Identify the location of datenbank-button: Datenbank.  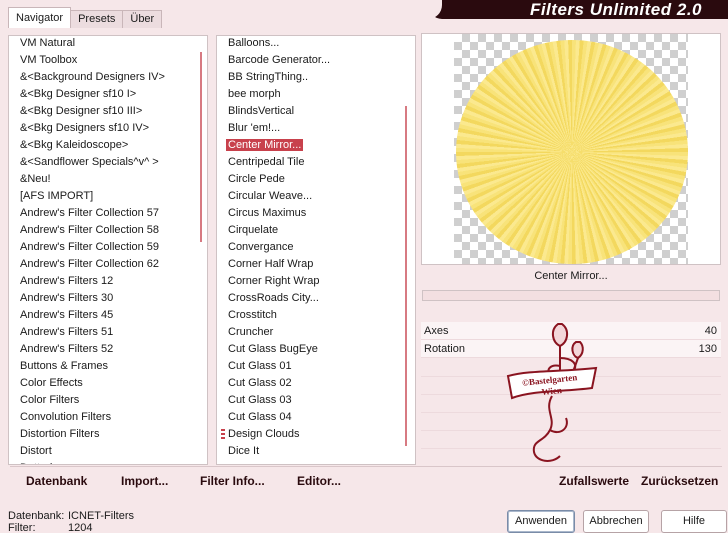
(56, 481).